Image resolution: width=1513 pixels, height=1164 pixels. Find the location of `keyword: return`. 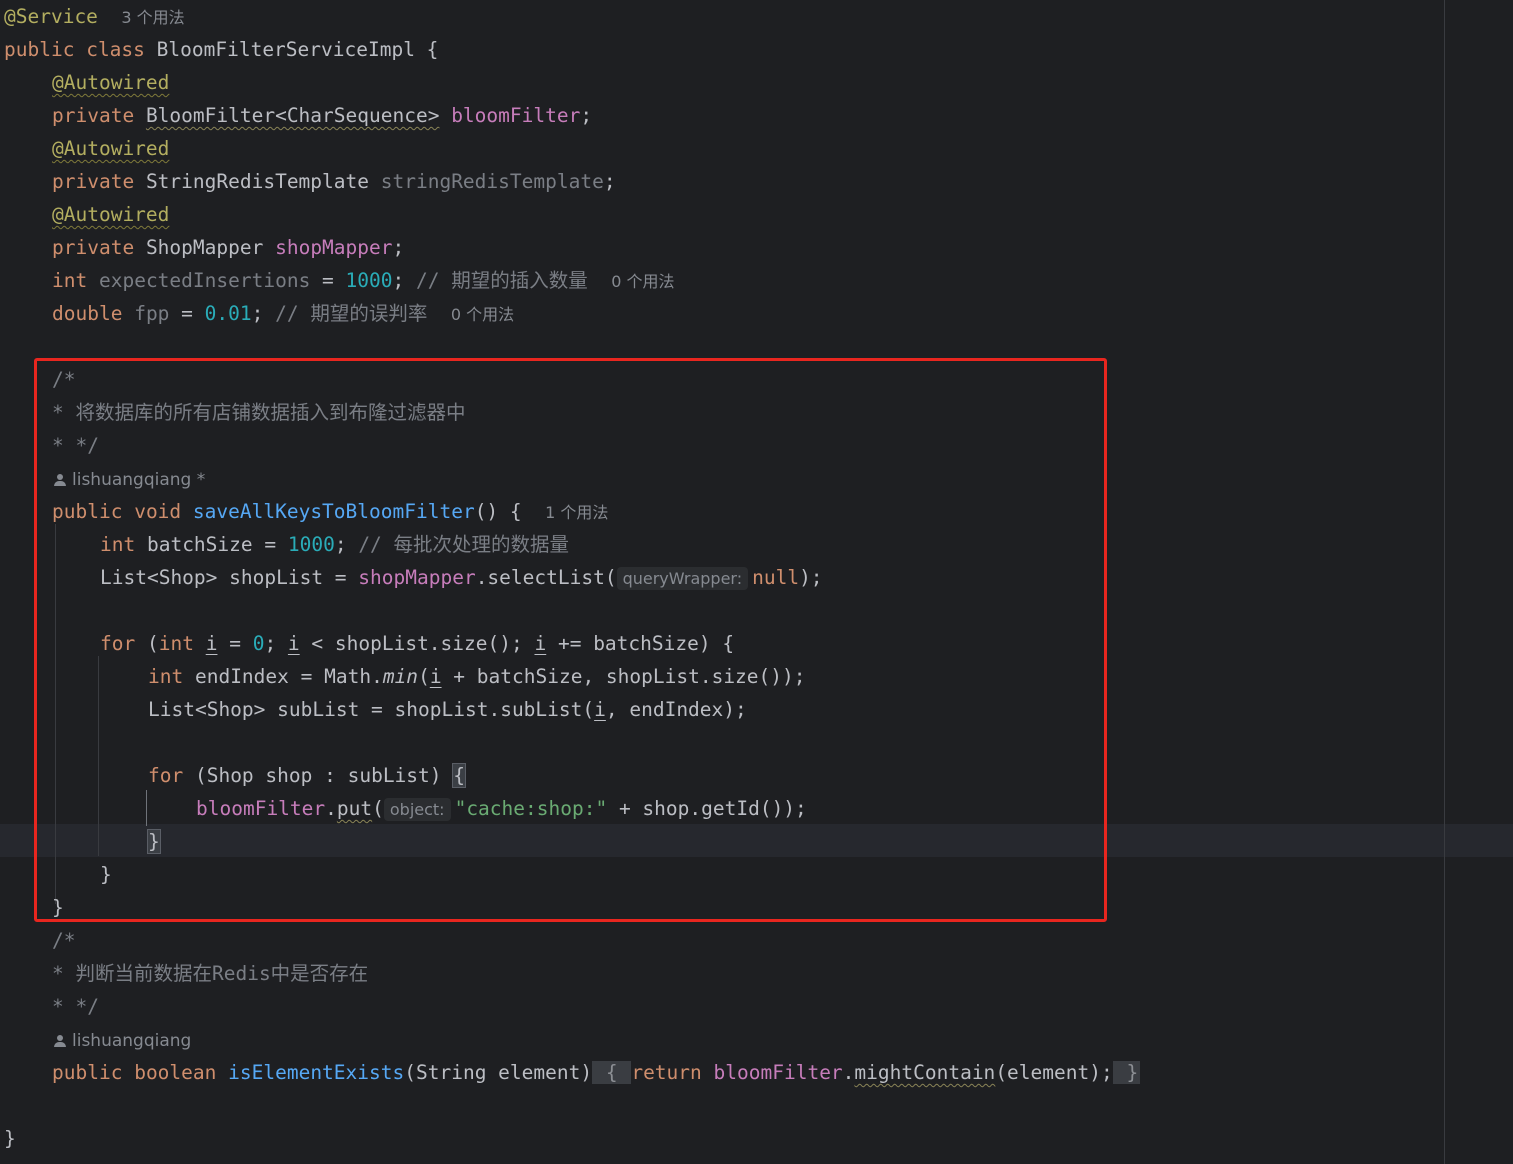

keyword: return is located at coordinates (666, 1072).